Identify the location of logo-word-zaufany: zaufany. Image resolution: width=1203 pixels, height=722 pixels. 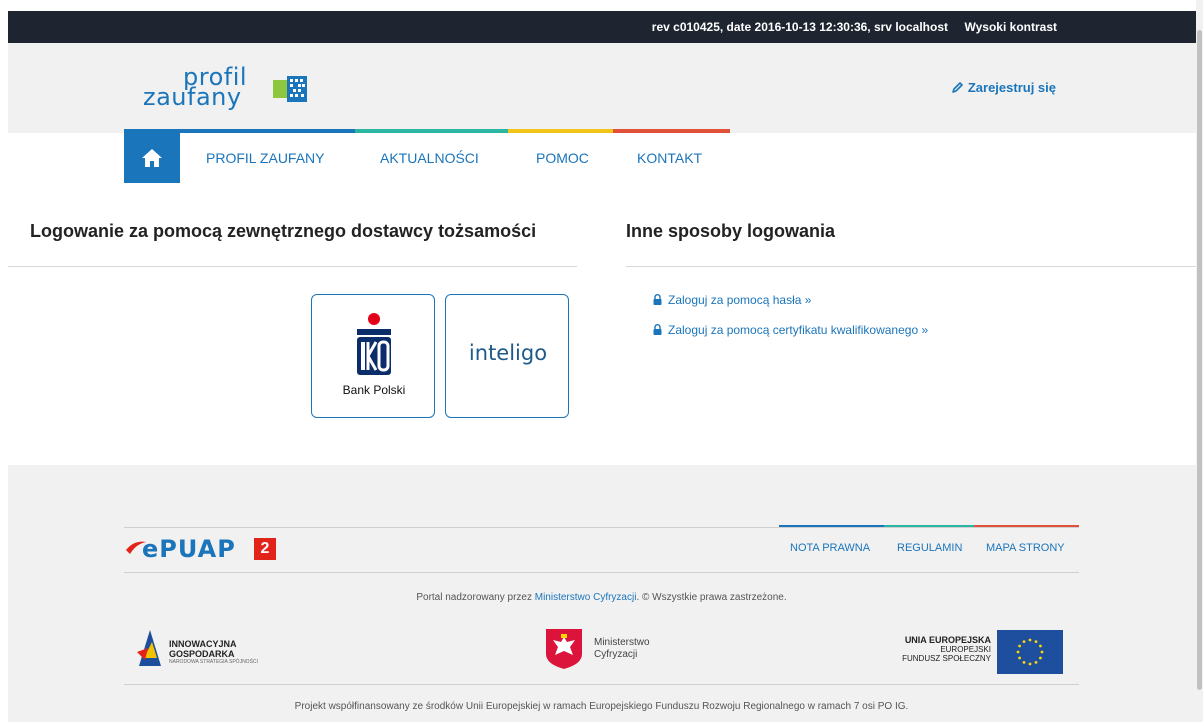
(192, 97).